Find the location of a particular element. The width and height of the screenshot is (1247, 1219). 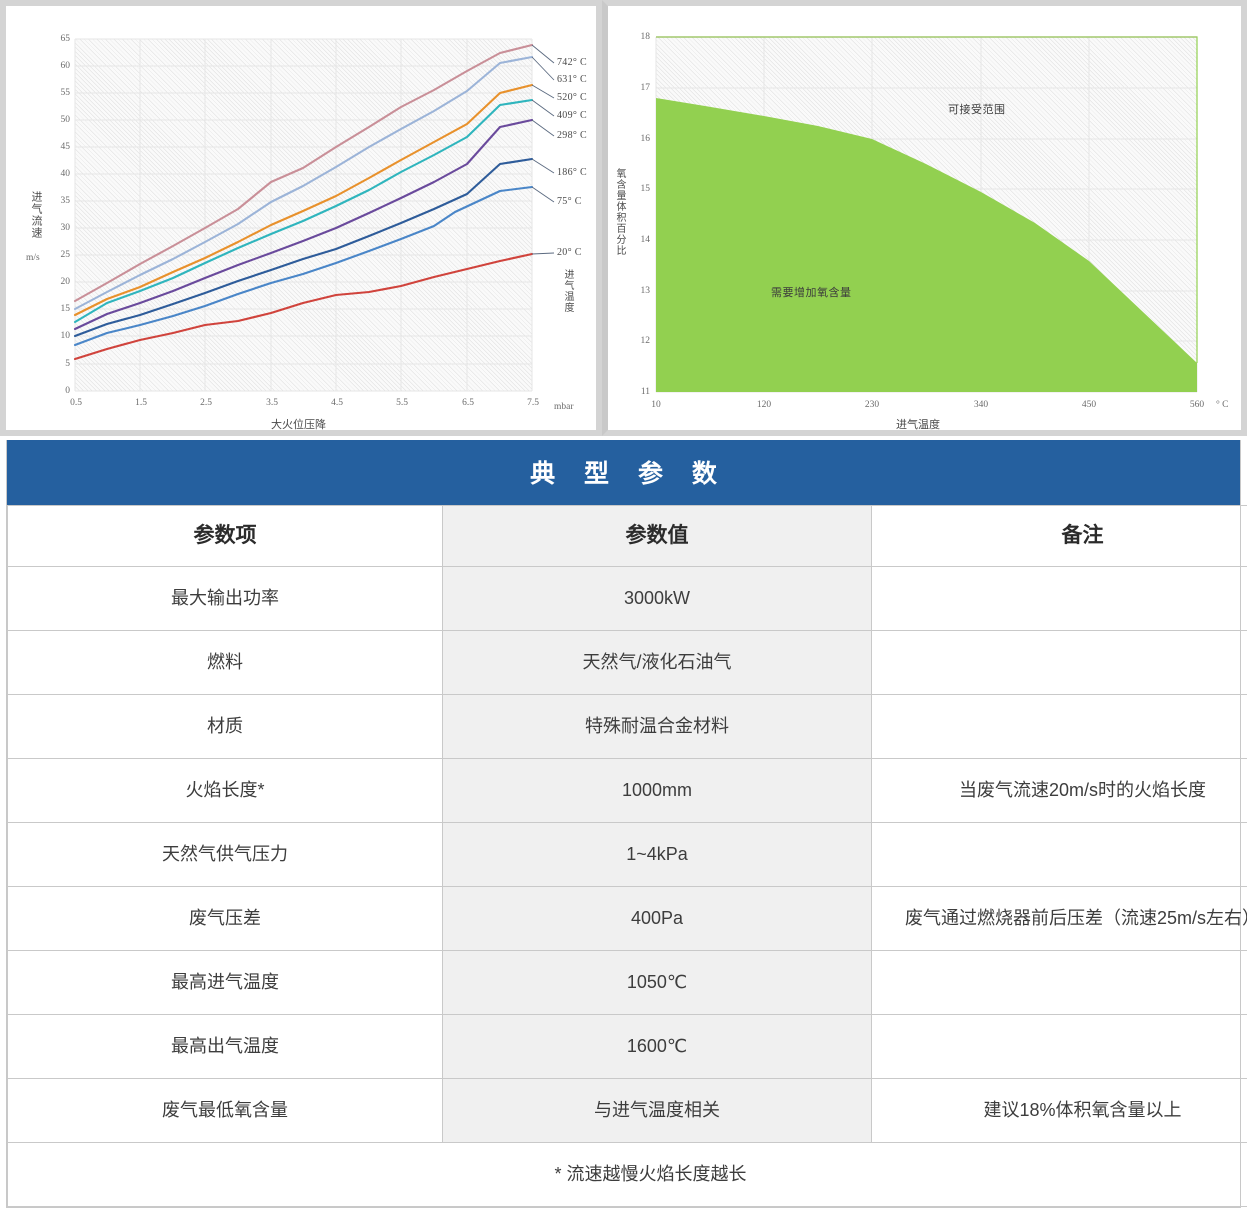

table-title: 典 型 参 数 is located at coordinates (623, 472).